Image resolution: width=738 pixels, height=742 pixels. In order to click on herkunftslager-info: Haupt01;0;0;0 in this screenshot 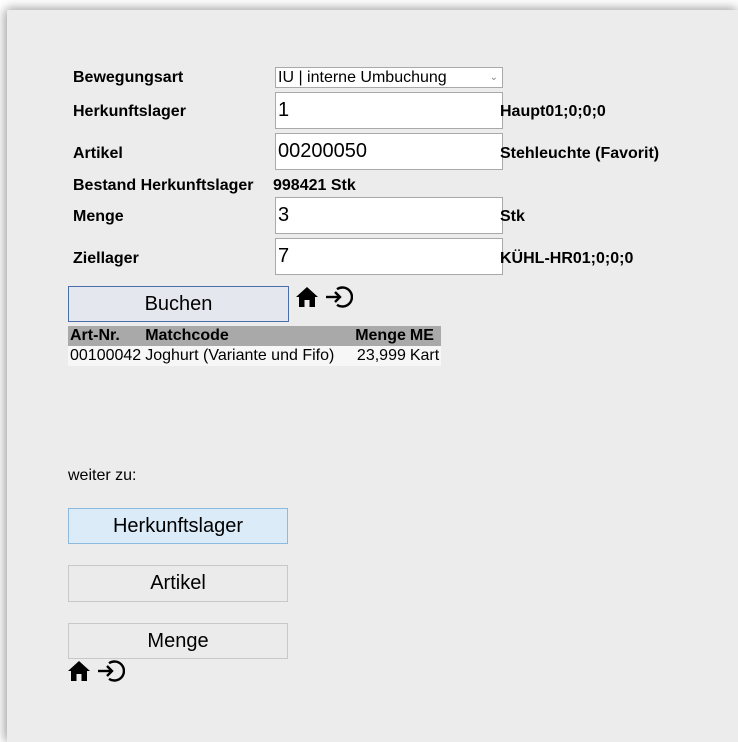, I will do `click(553, 111)`.